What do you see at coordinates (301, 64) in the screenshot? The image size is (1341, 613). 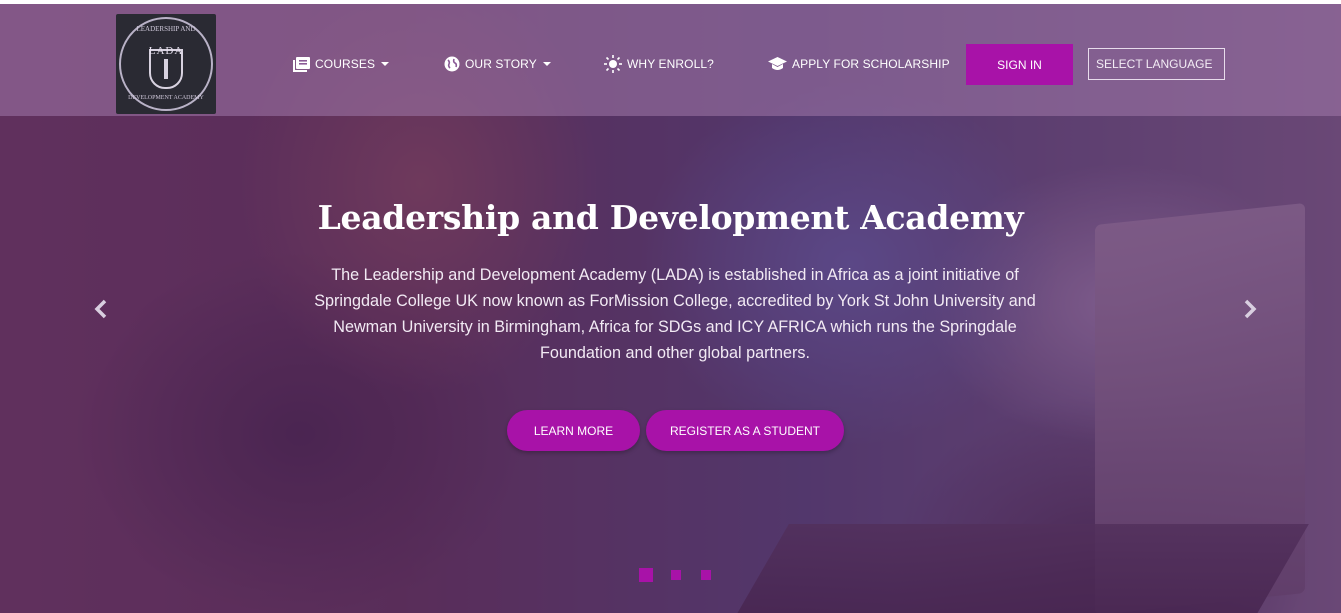 I see `book-icon` at bounding box center [301, 64].